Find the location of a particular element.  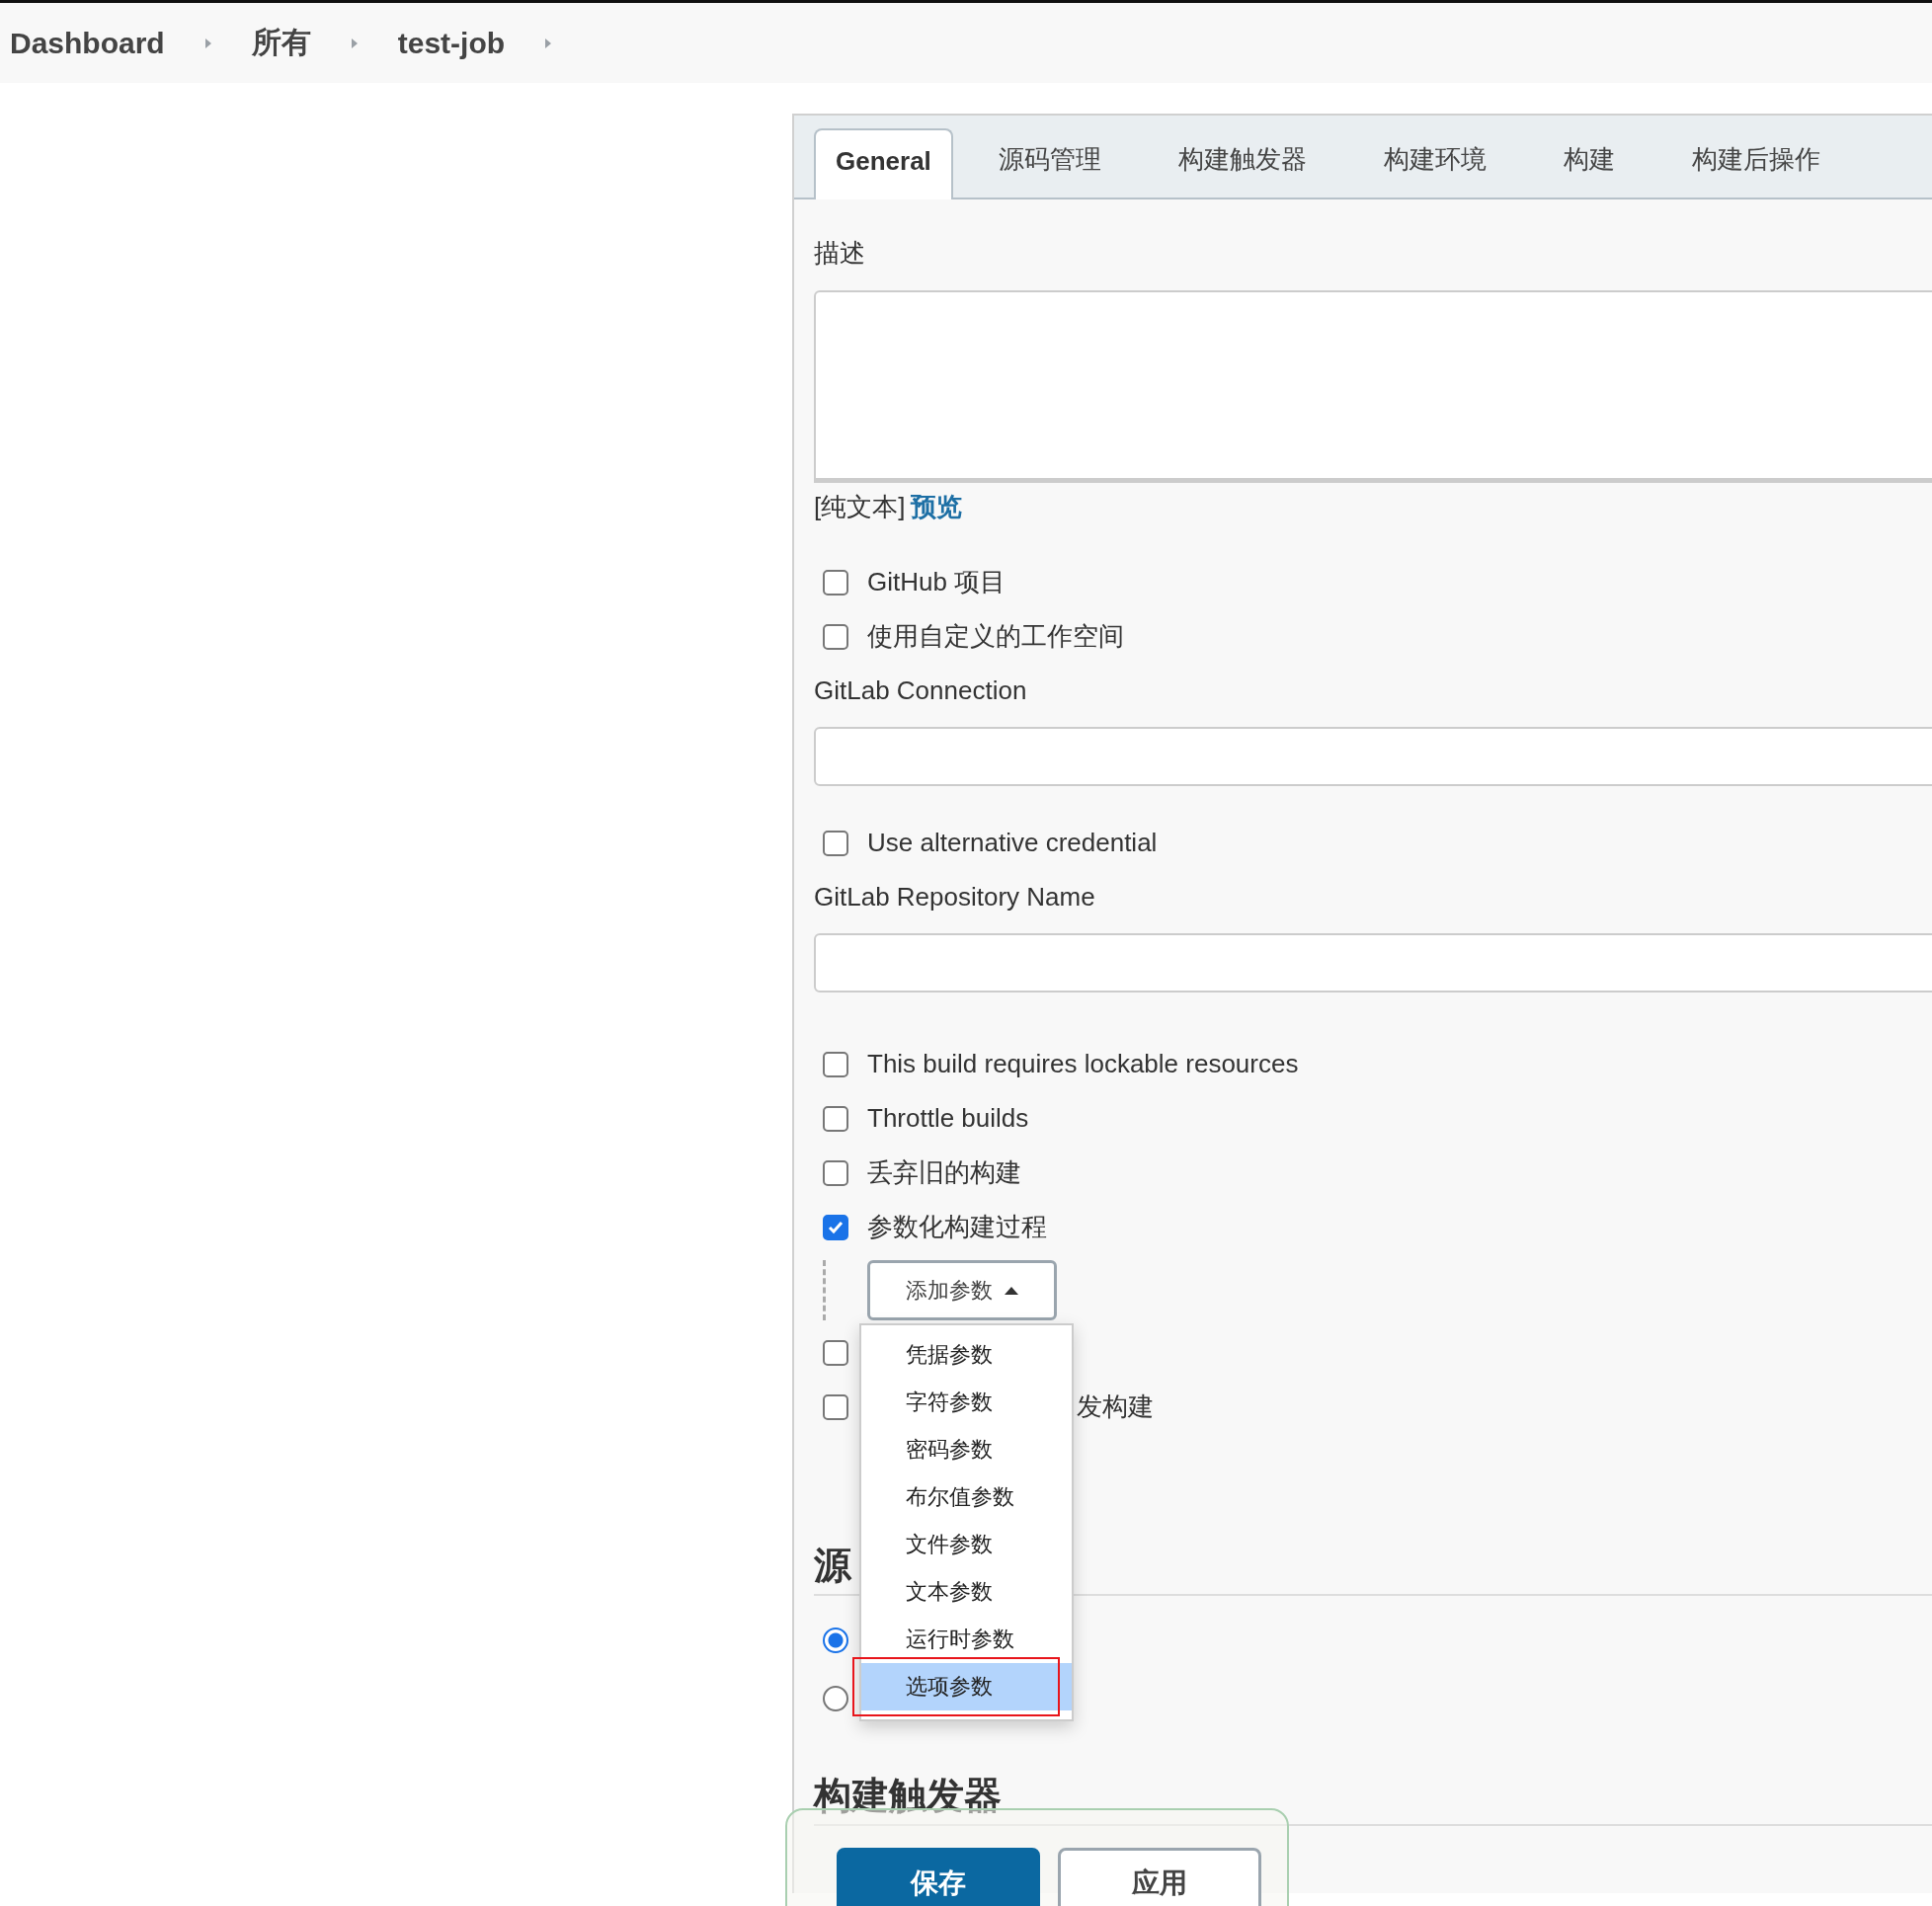

checkmark-icon is located at coordinates (836, 1227).